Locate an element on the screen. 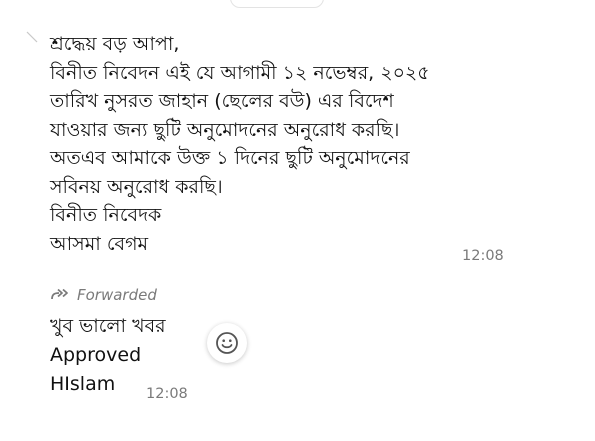 The image size is (595, 441). smiley-face-icon is located at coordinates (227, 343).